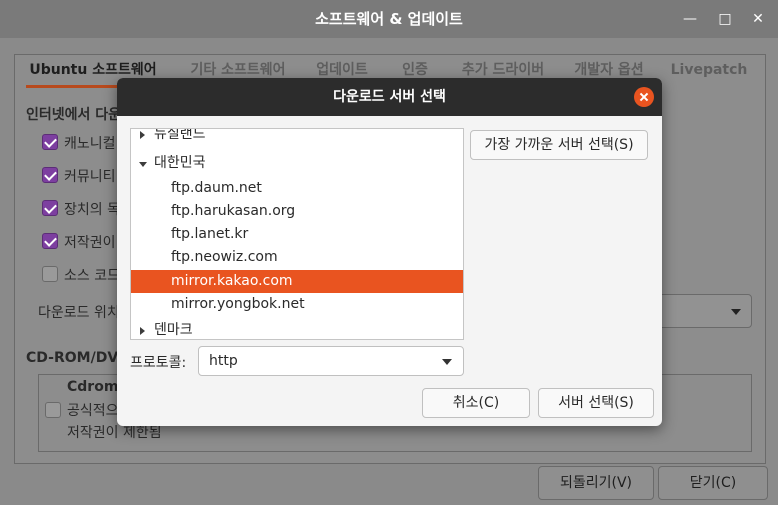  I want to click on cdrom-line-1: 공식적으, so click(93, 411).